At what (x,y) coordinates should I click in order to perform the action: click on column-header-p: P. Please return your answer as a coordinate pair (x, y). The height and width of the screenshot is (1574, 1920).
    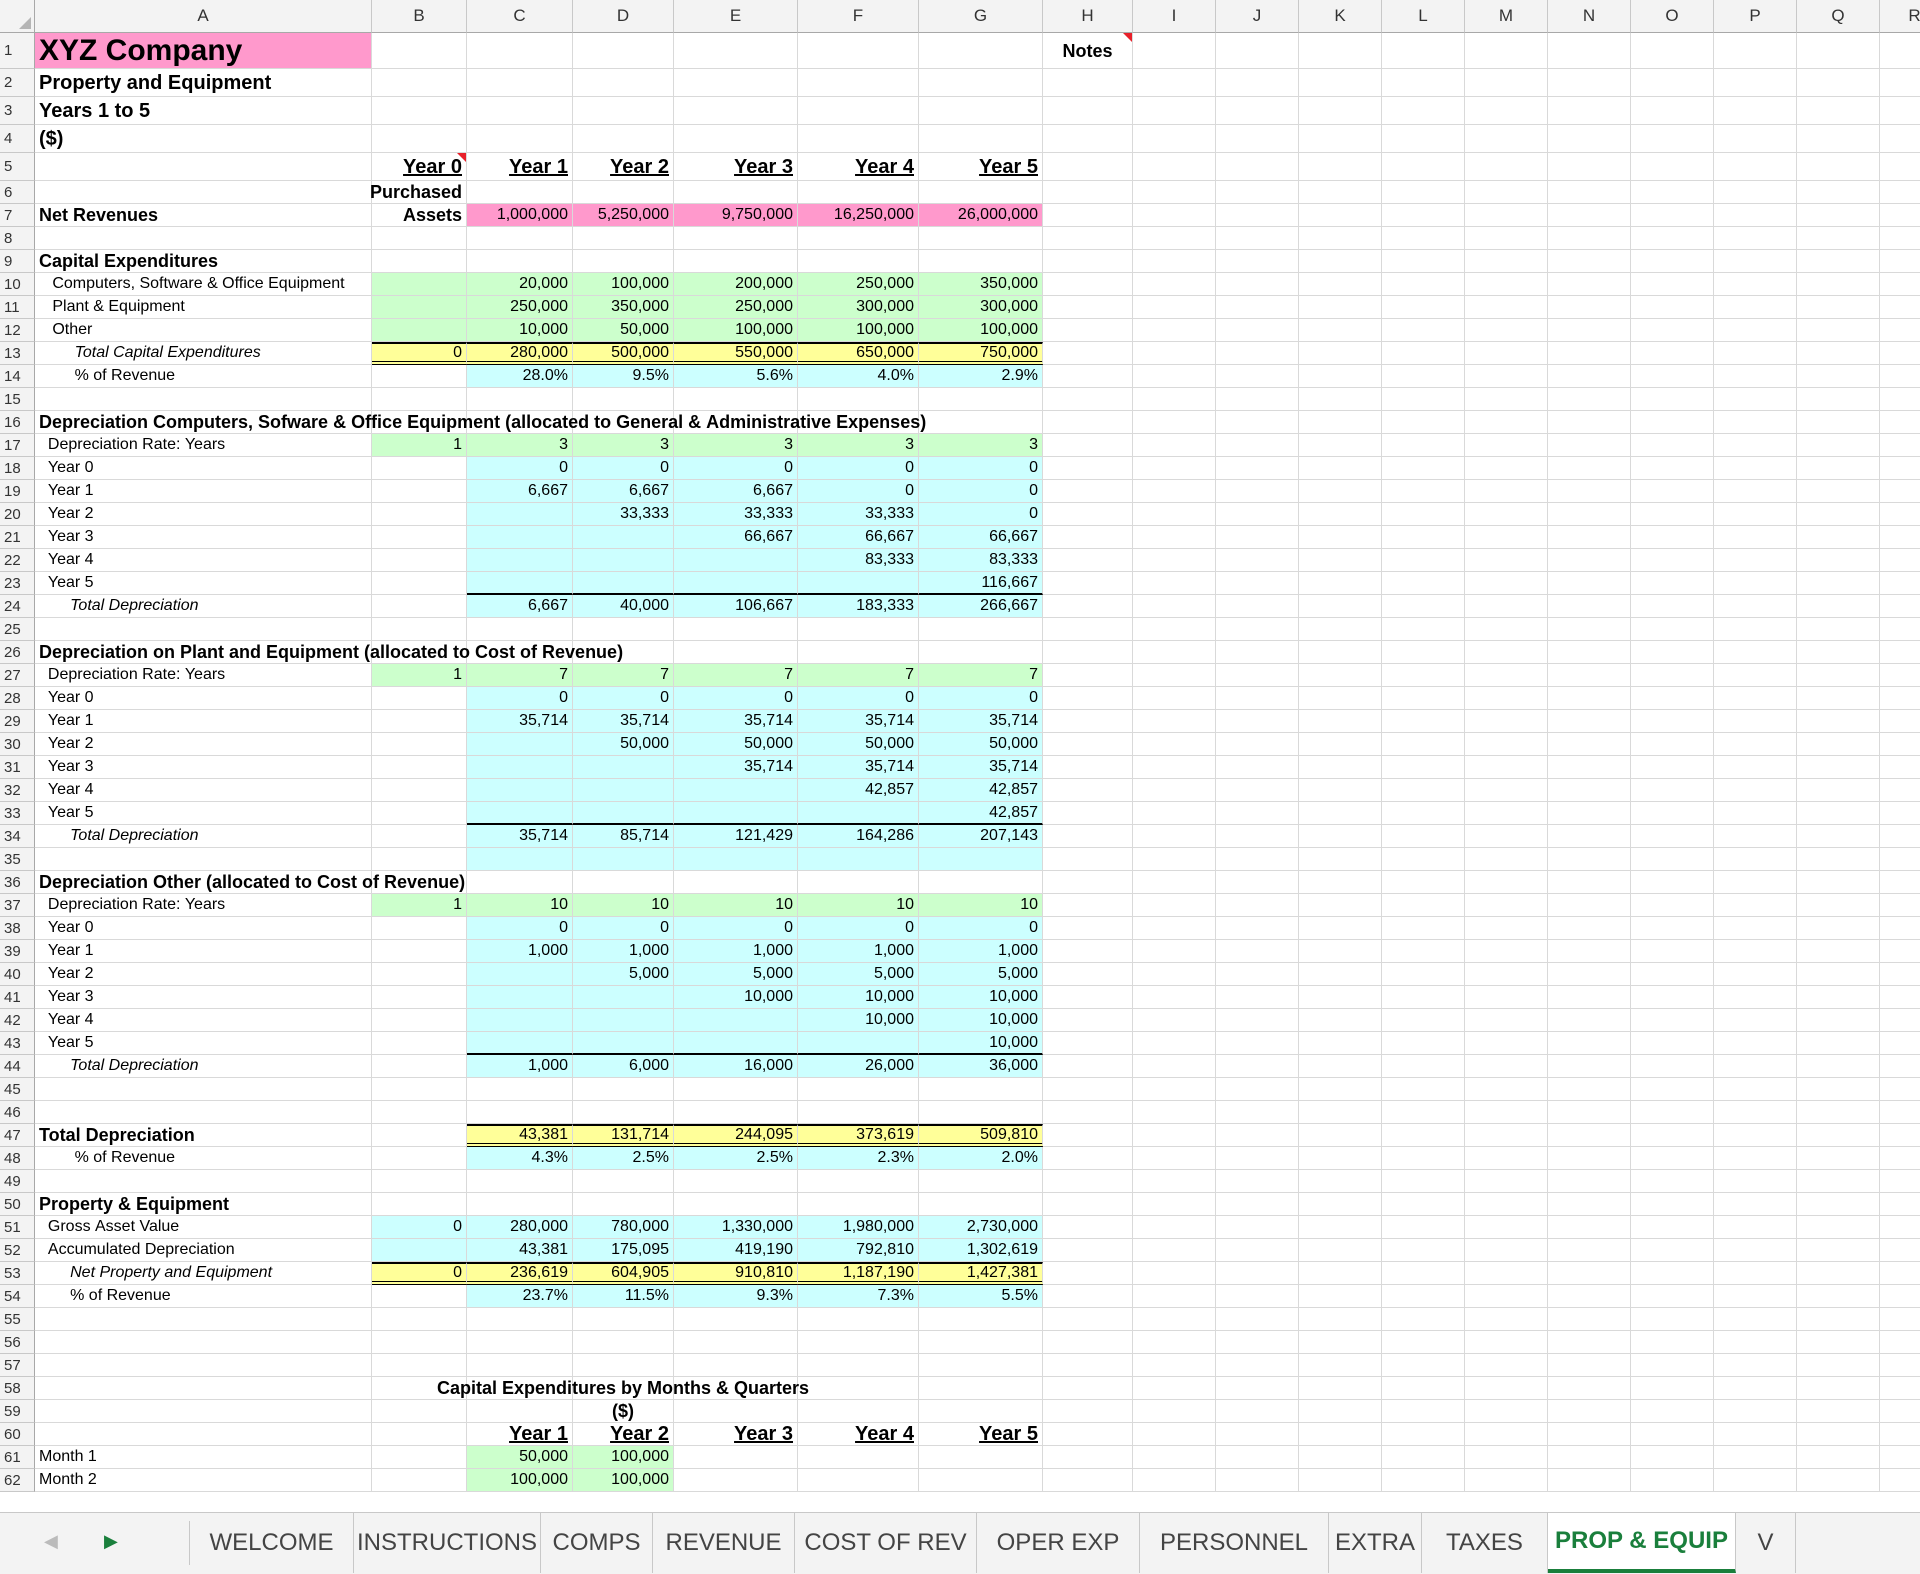
    Looking at the image, I should click on (1755, 16).